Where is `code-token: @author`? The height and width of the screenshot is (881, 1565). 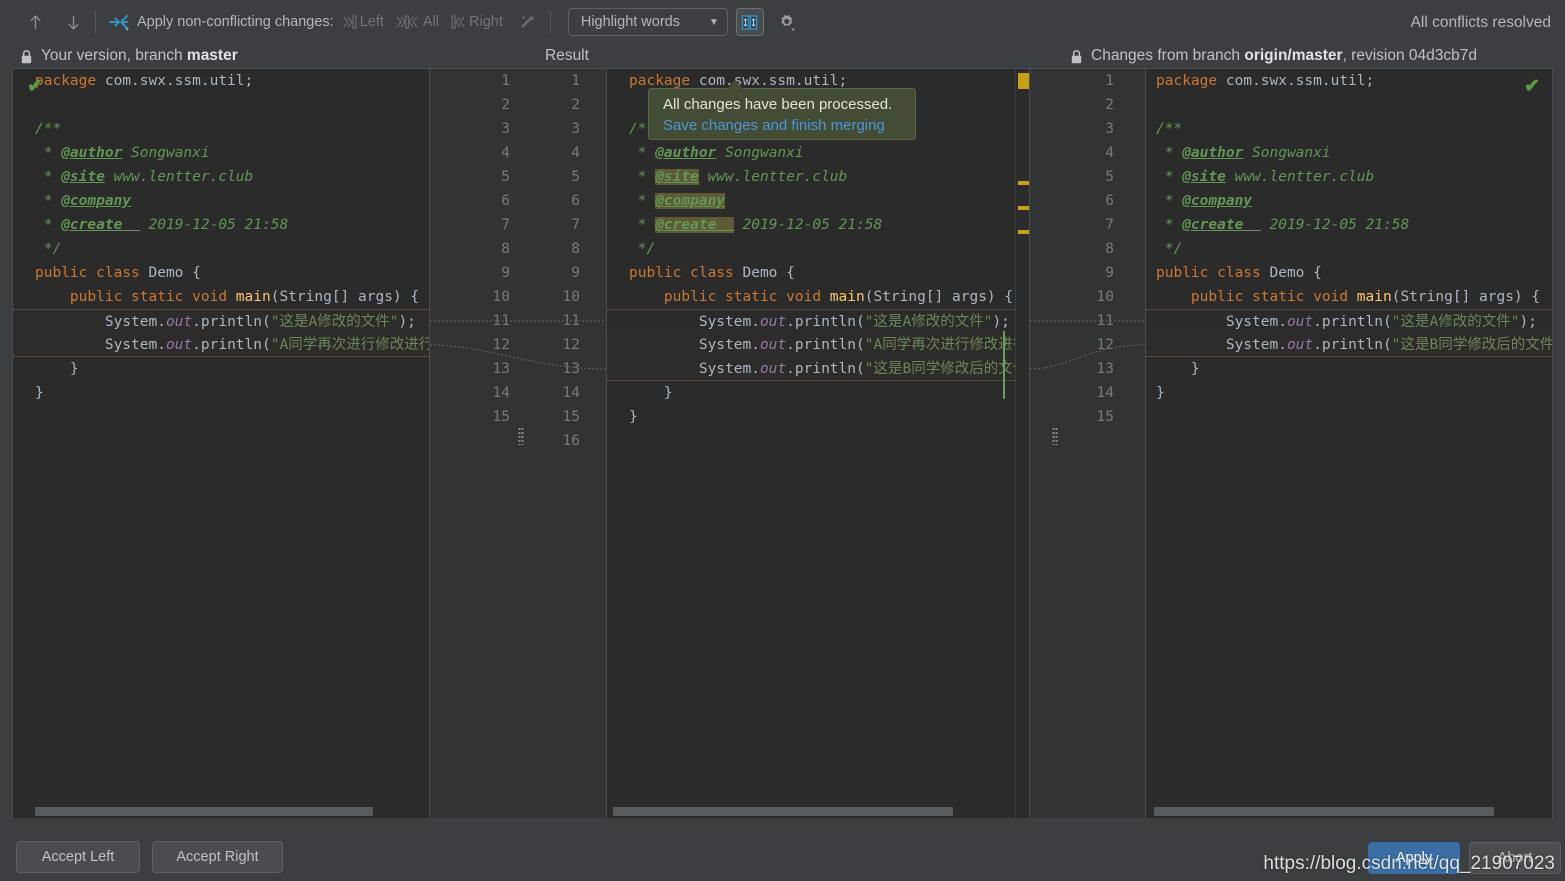
code-token: @author is located at coordinates (686, 153).